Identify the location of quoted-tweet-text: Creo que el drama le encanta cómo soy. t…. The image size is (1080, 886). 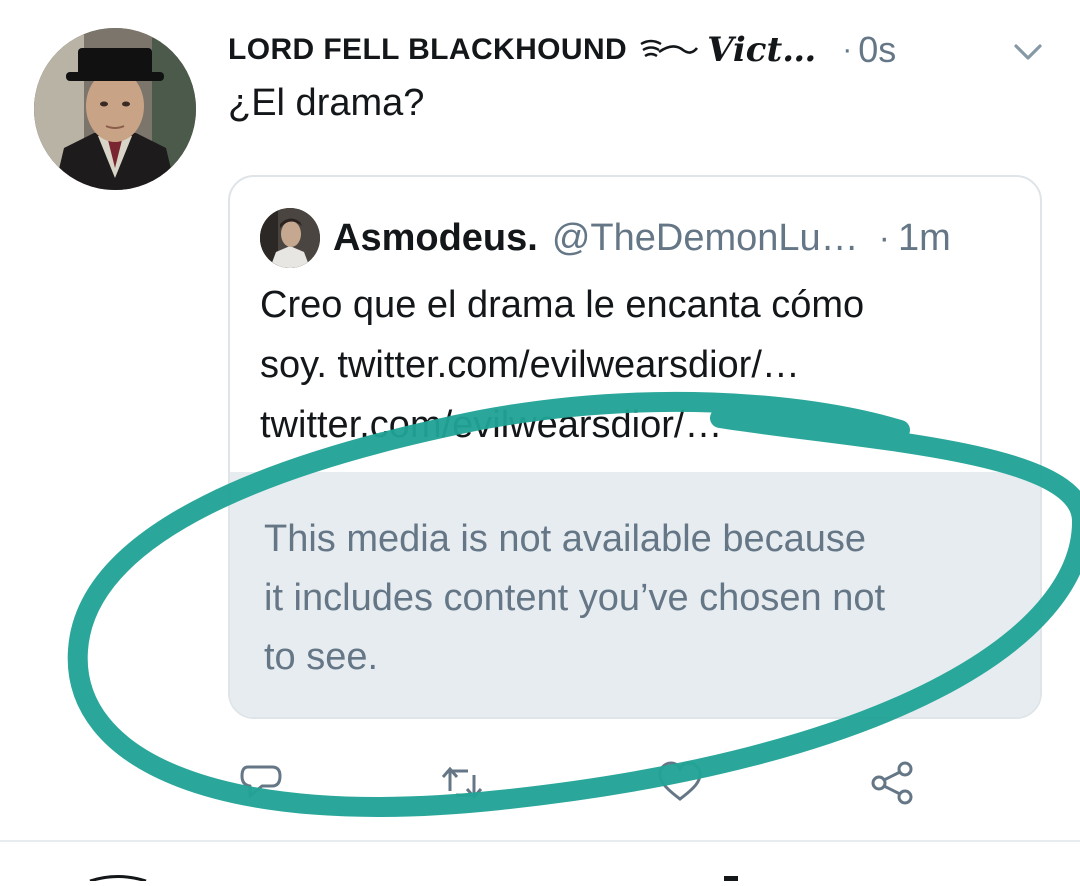
(640, 365).